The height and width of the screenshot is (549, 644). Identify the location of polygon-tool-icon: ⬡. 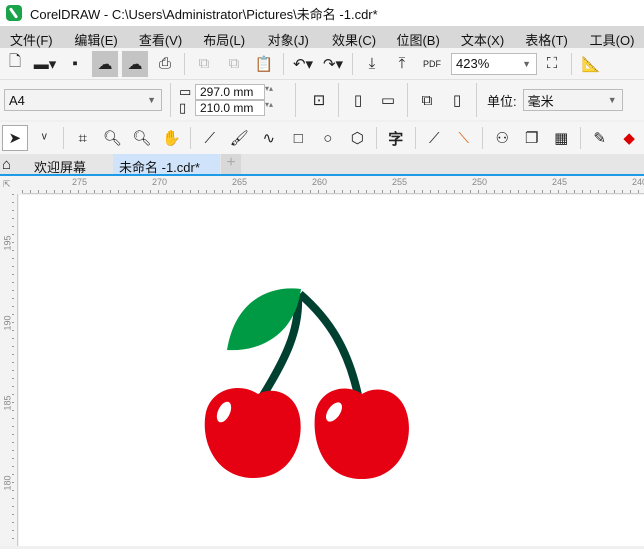
(358, 138).